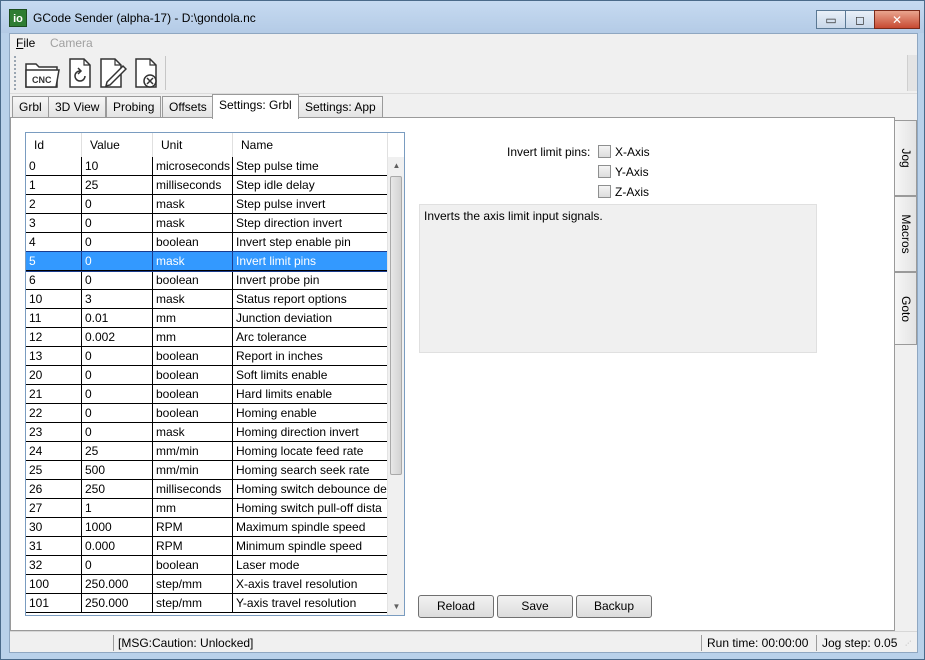 The height and width of the screenshot is (660, 925). What do you see at coordinates (117, 527) in the screenshot?
I see `cell-value: 1000` at bounding box center [117, 527].